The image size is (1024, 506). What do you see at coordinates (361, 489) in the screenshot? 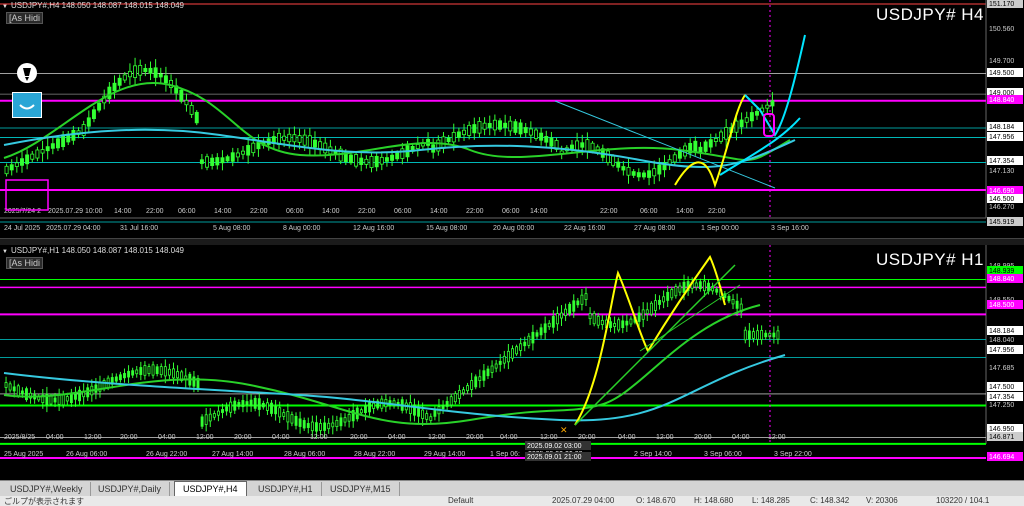
I see `tab-m15: USDJPY#,M15` at bounding box center [361, 489].